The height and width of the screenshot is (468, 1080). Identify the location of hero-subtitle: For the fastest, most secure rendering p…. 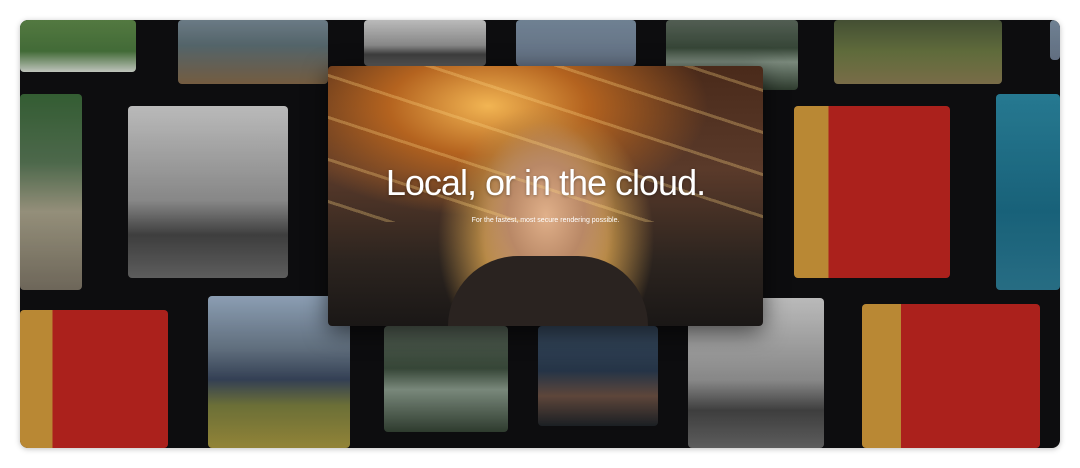
(545, 220).